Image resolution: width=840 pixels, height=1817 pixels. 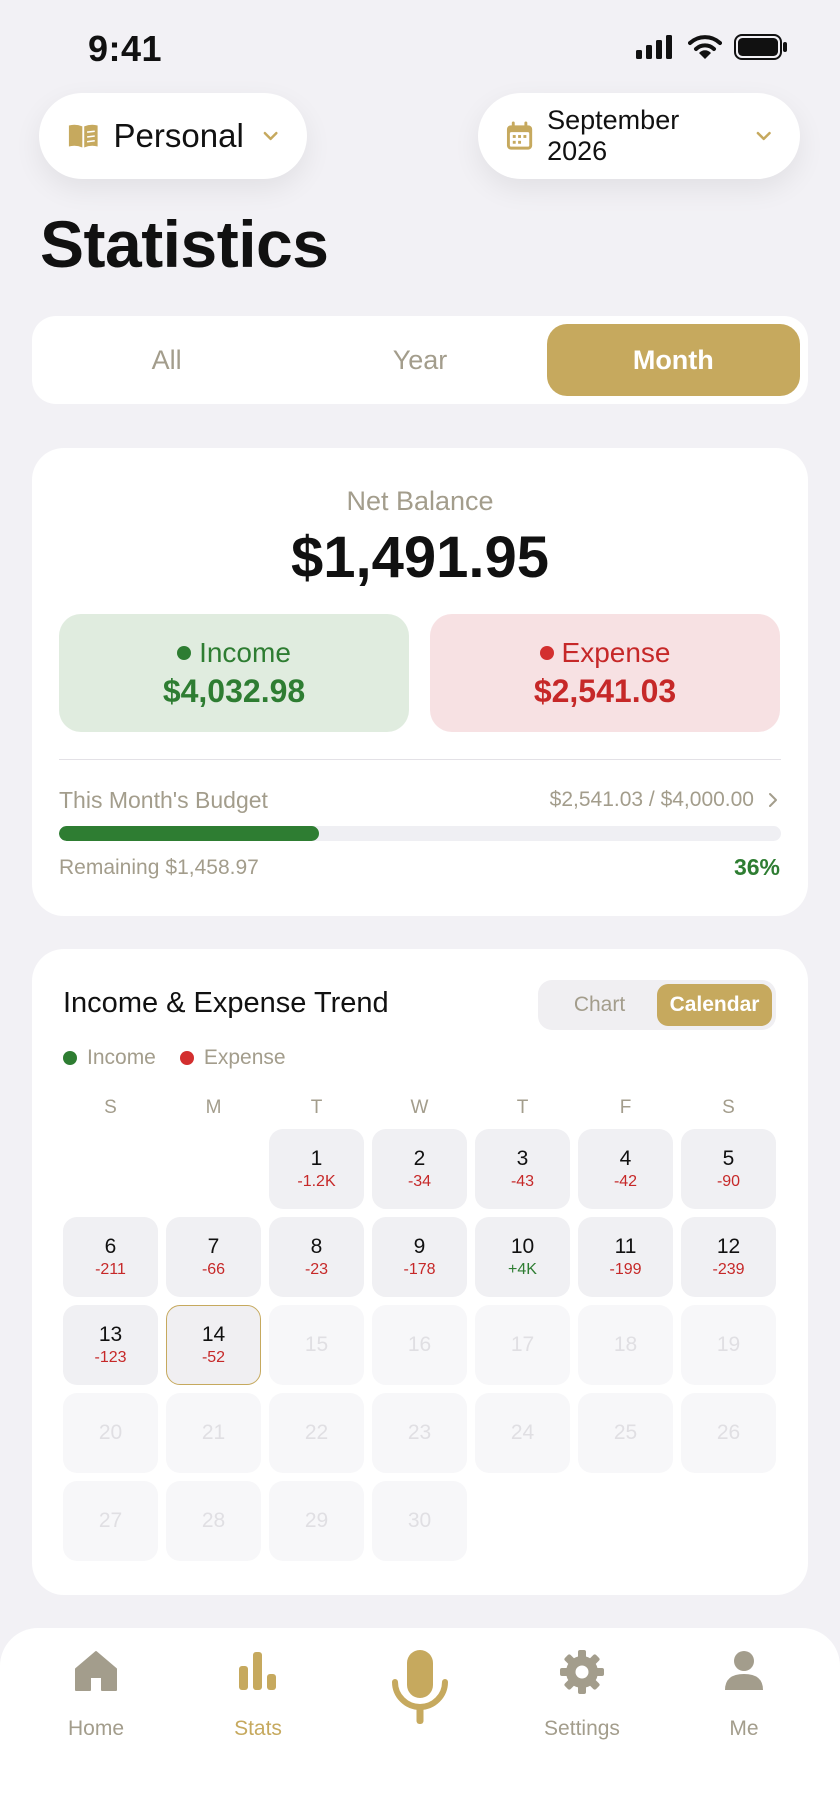 What do you see at coordinates (213, 1246) in the screenshot?
I see `calendar-day-number: 7` at bounding box center [213, 1246].